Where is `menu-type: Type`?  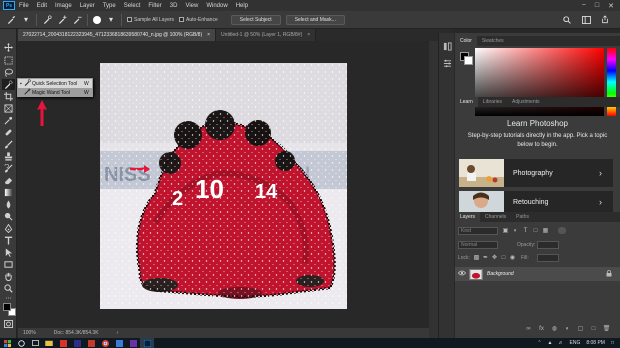 menu-type: Type is located at coordinates (109, 6).